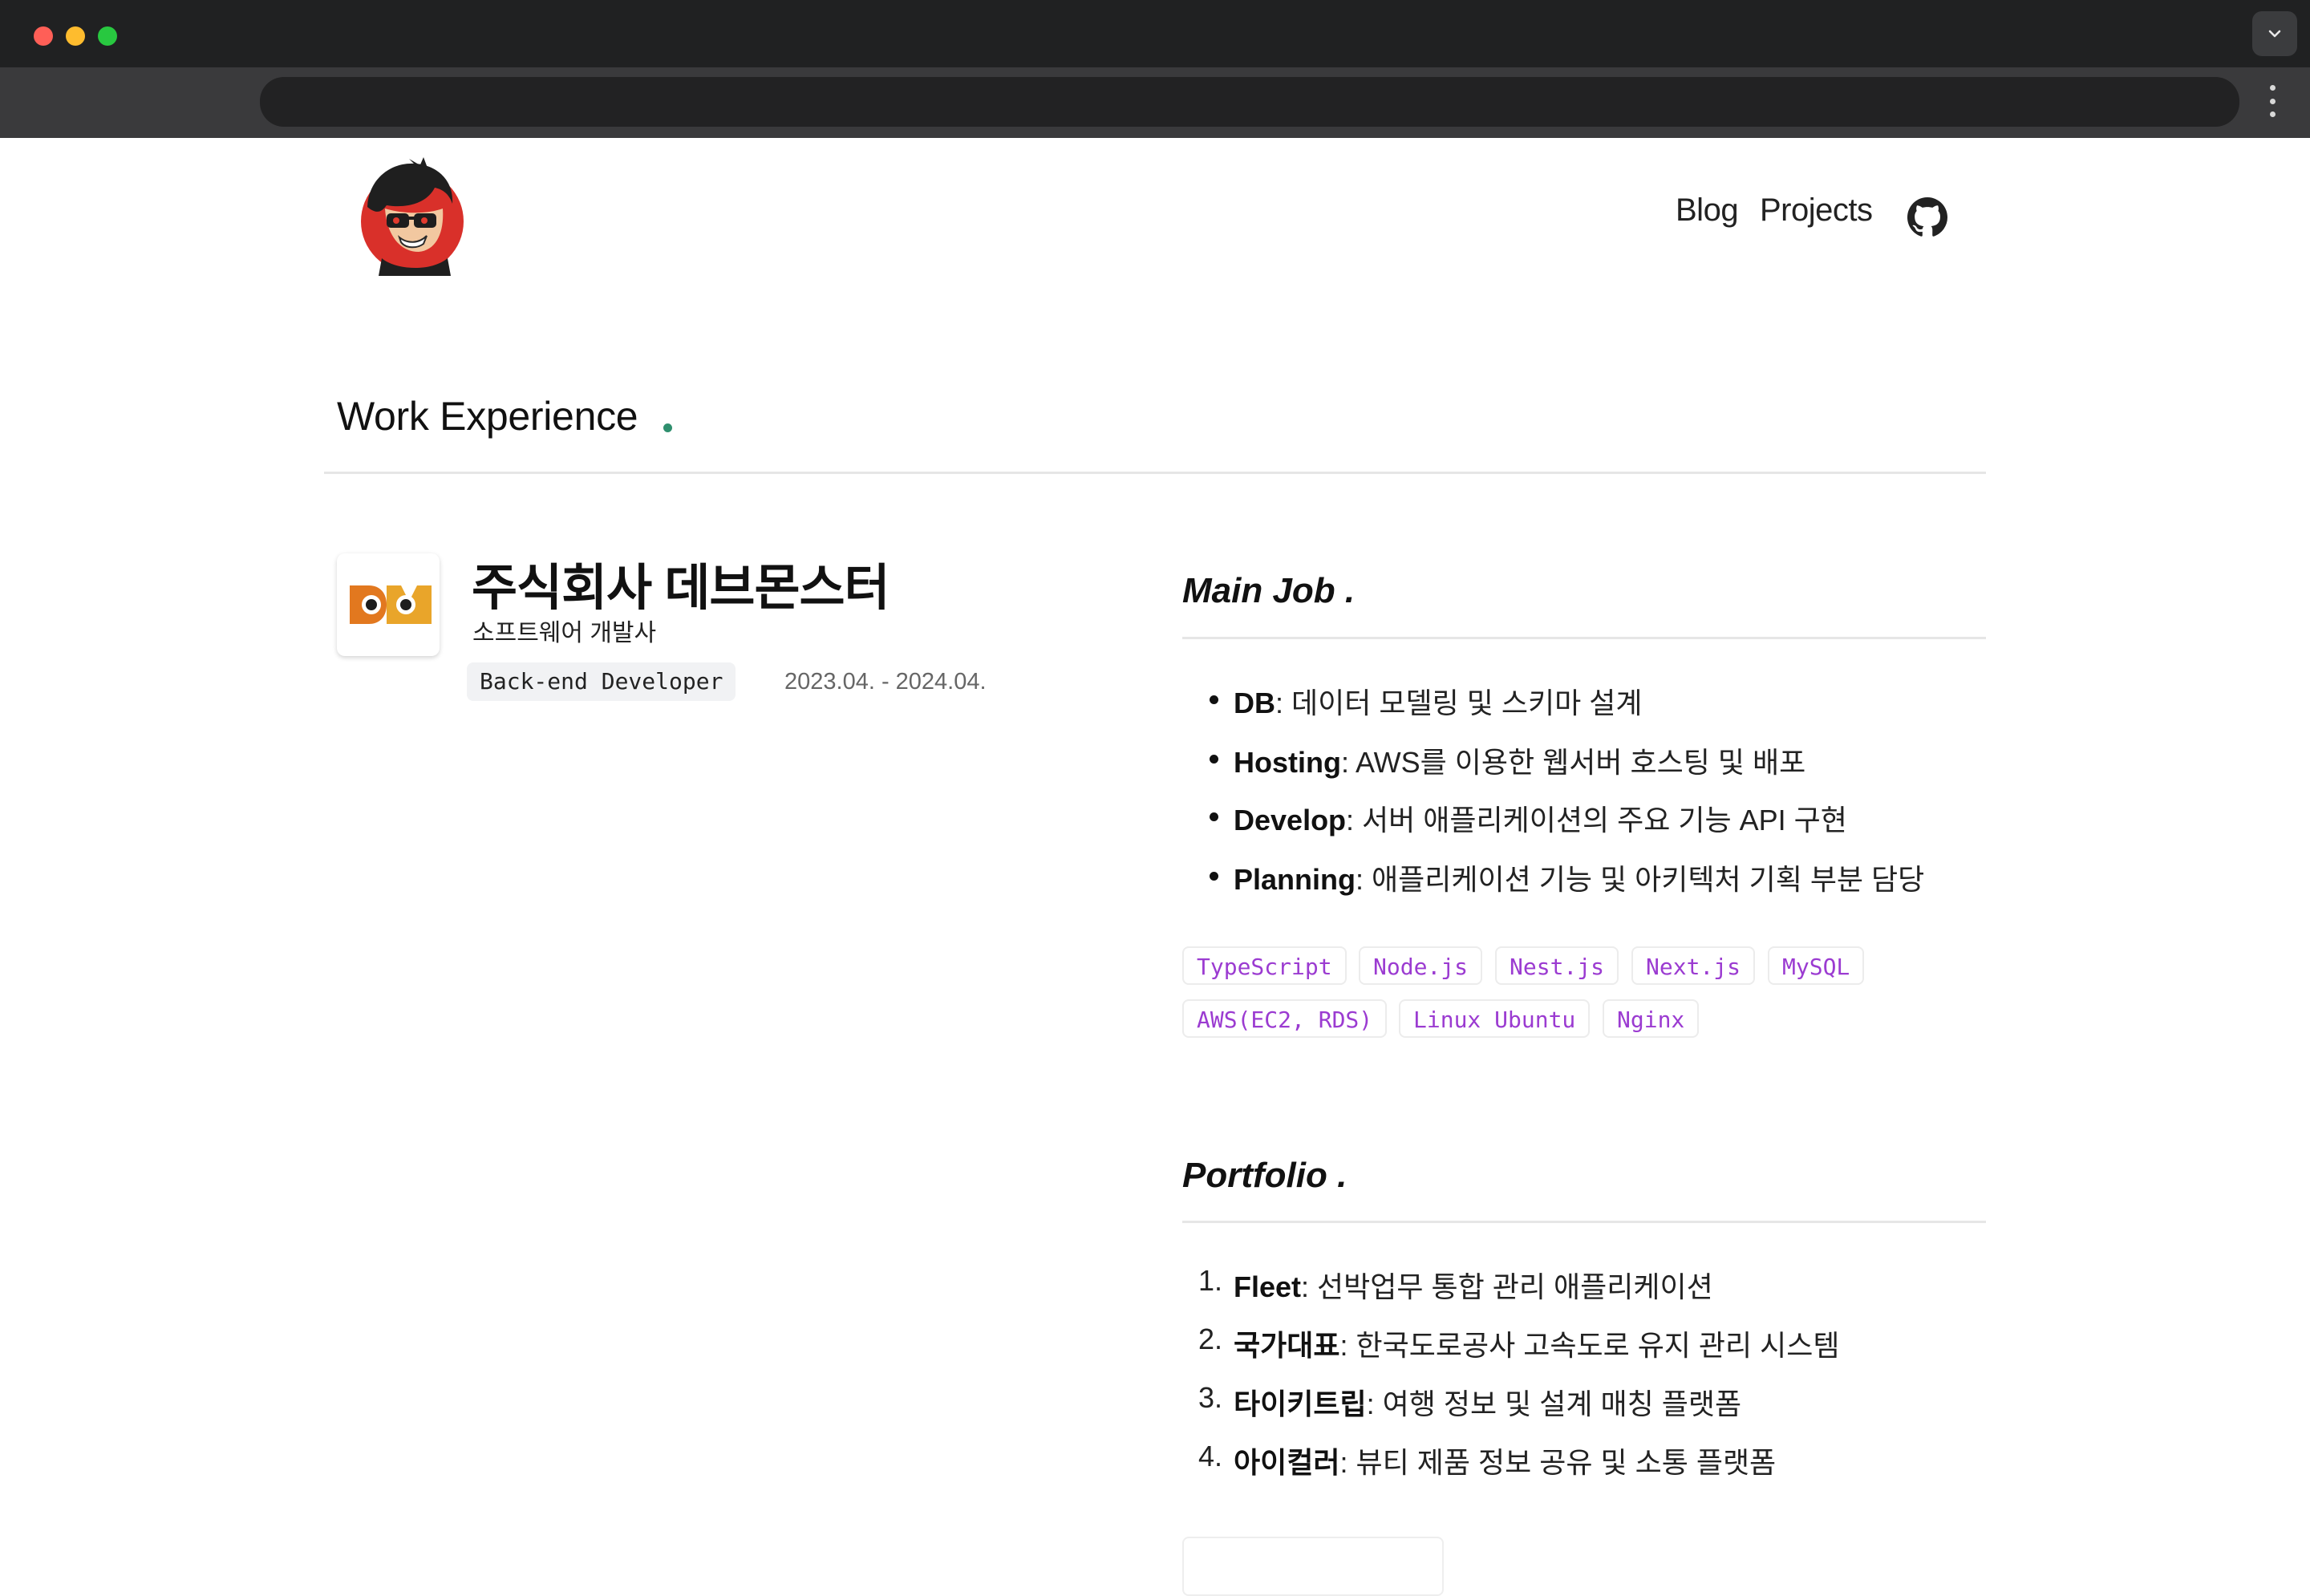 This screenshot has height=1596, width=2310. What do you see at coordinates (1558, 1462) in the screenshot?
I see `portfolio-text: : 뷰티 제품 정보 공유 및 소통 플랫폼` at bounding box center [1558, 1462].